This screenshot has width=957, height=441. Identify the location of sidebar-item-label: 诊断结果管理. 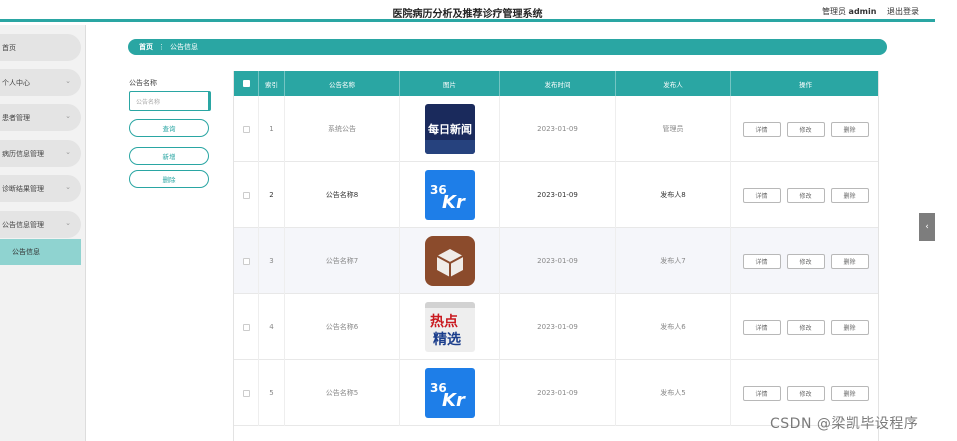
(23, 188).